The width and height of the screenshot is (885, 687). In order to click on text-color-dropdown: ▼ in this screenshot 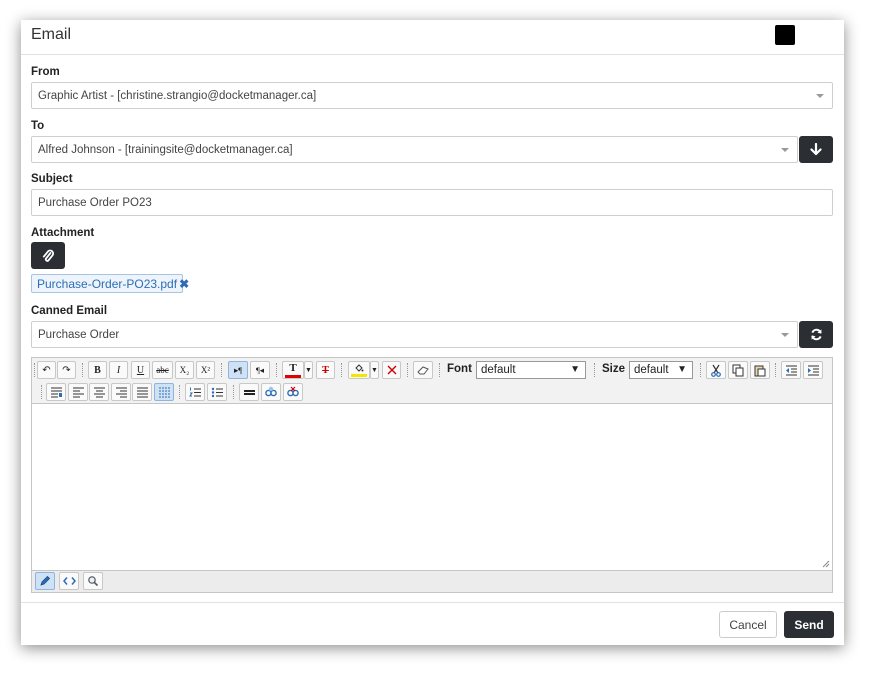, I will do `click(308, 370)`.